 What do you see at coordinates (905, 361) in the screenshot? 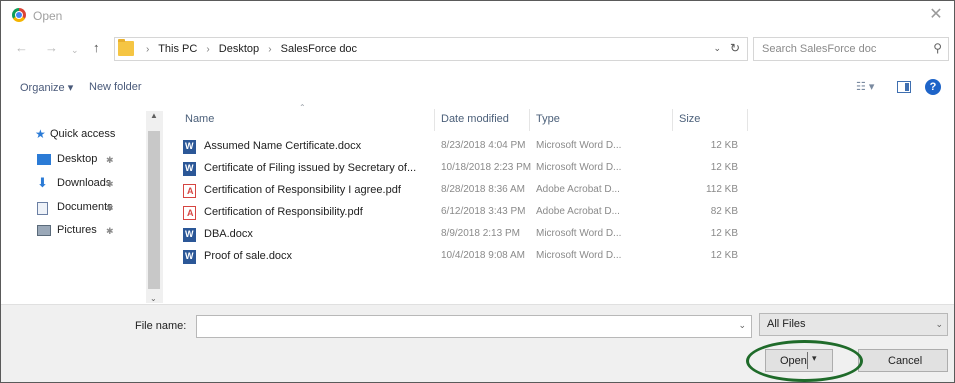
I see `cancel-button-label: Cancel` at bounding box center [905, 361].